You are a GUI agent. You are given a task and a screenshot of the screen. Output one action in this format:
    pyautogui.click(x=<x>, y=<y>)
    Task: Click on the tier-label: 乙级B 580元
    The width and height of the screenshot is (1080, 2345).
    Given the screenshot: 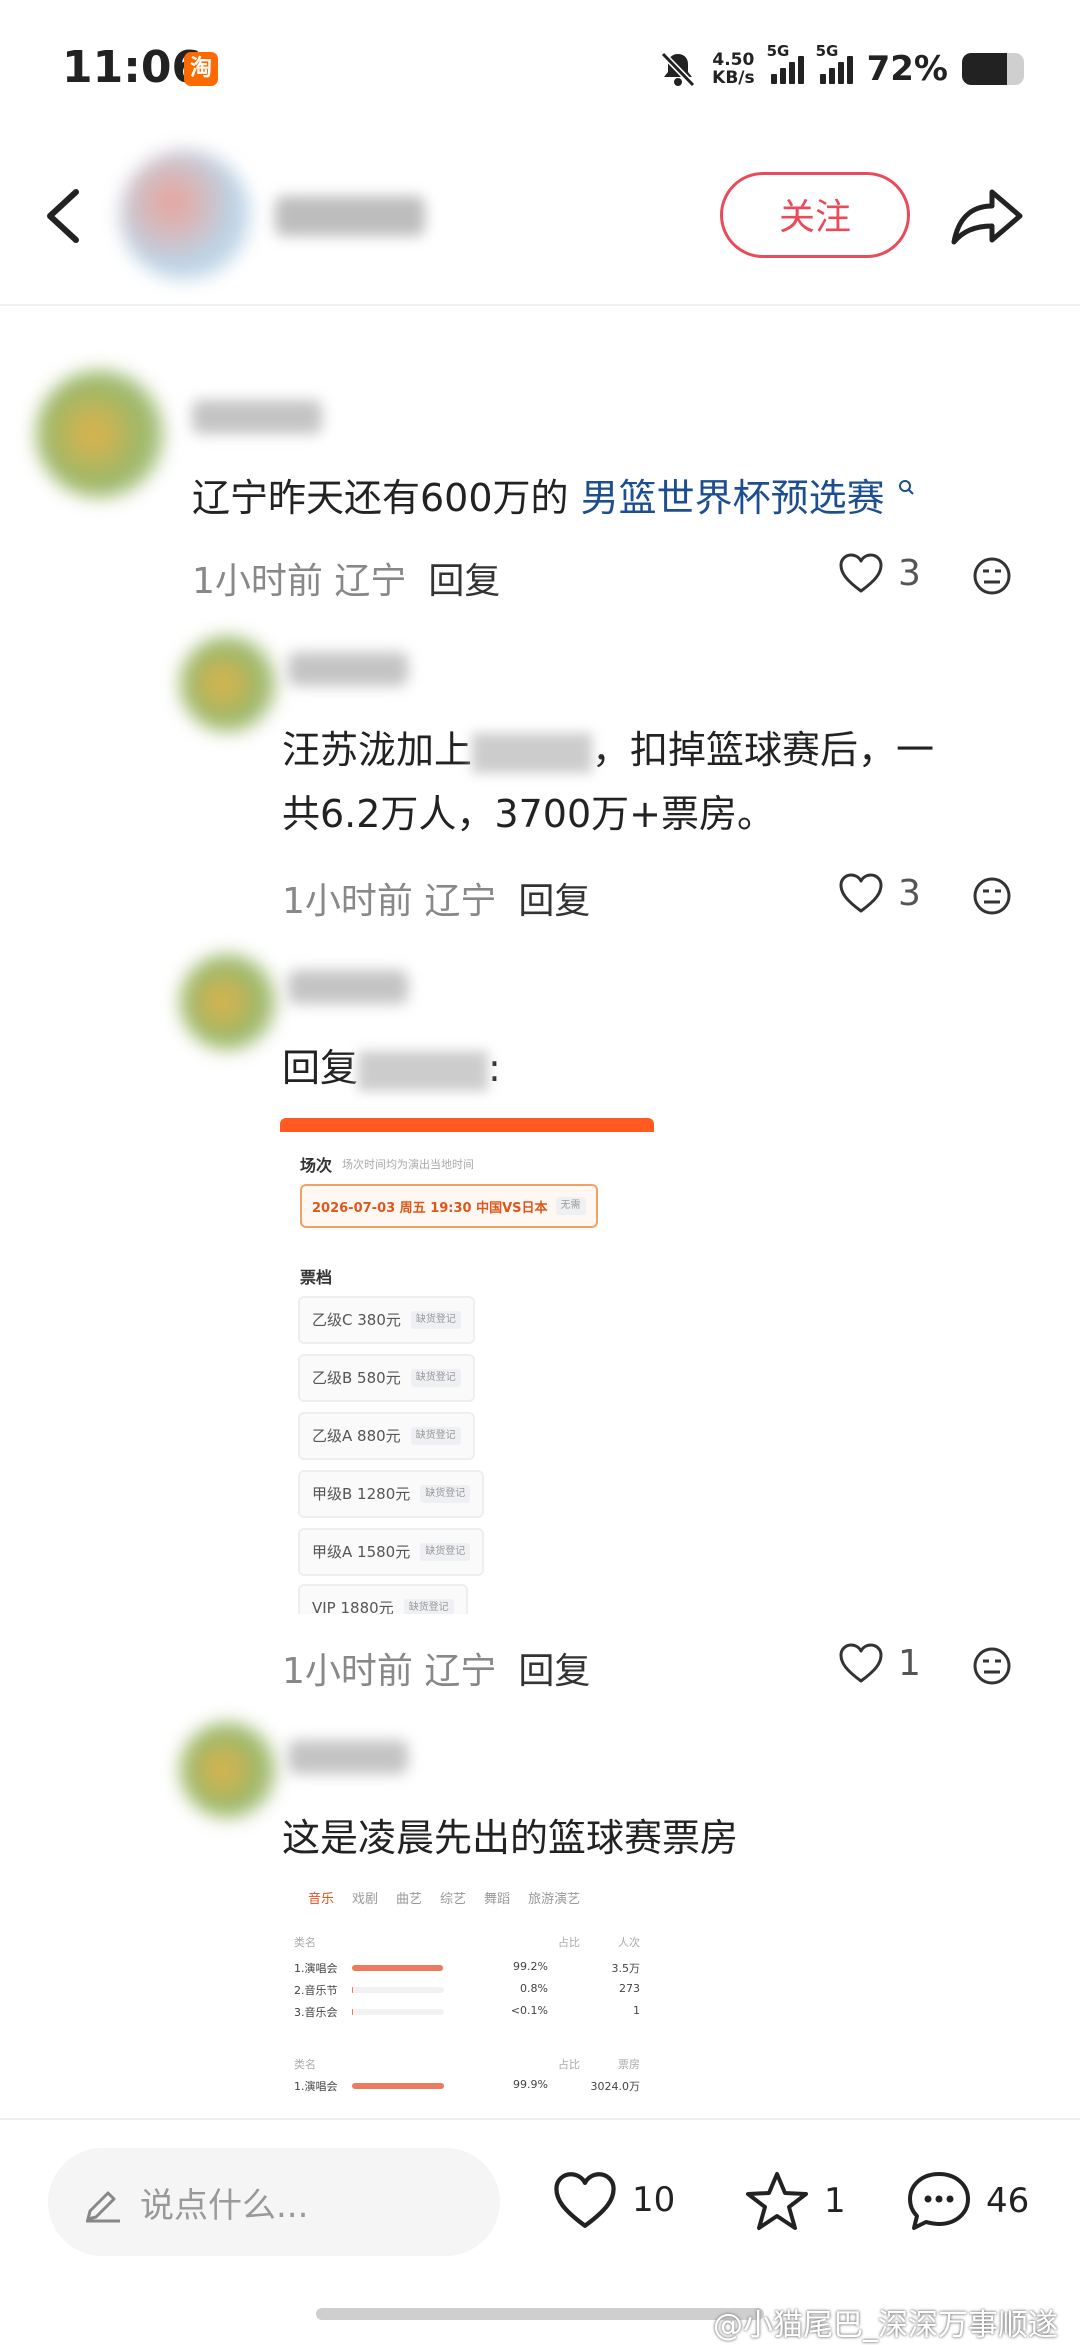 What is the action you would take?
    pyautogui.click(x=356, y=1378)
    